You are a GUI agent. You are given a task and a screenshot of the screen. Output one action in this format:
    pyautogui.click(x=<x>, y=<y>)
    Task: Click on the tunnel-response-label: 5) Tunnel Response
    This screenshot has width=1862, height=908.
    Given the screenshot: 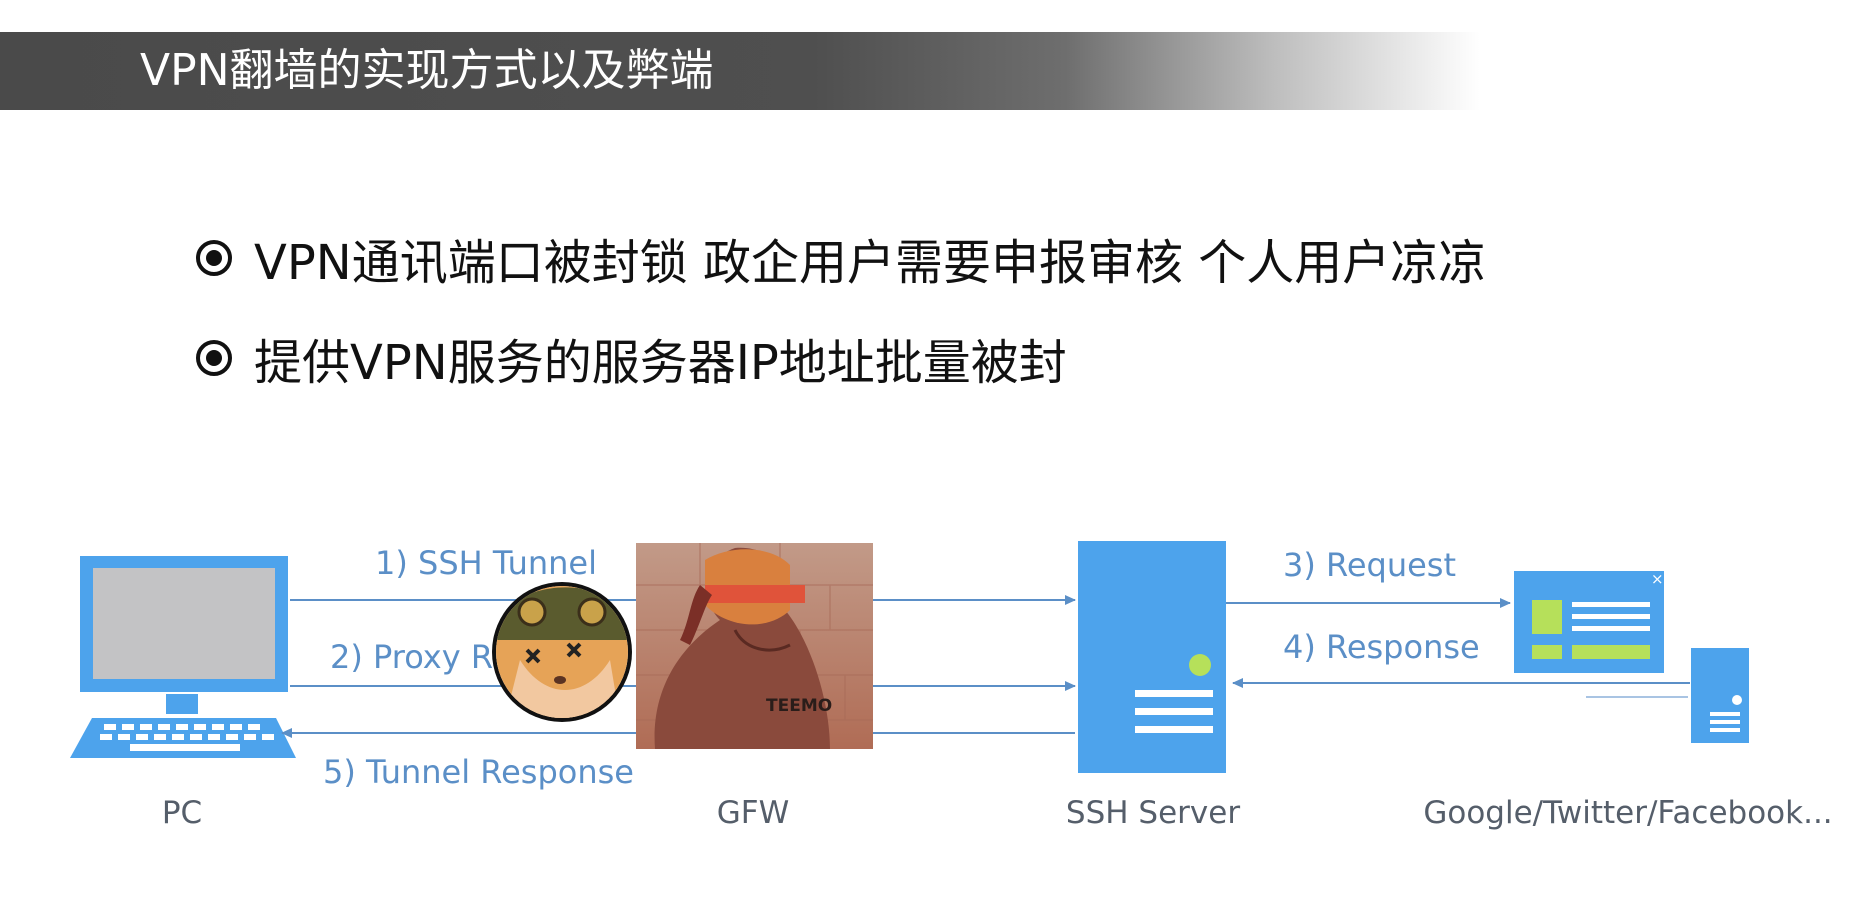 What is the action you would take?
    pyautogui.click(x=478, y=772)
    